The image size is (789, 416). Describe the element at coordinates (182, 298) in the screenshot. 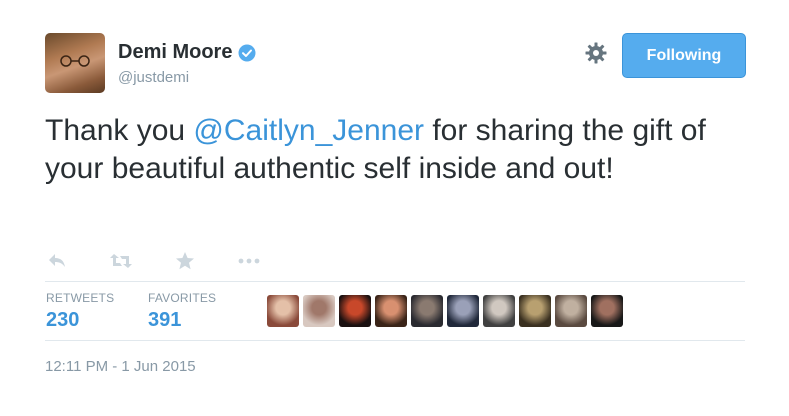

I see `favorites-label: FAVORITES` at that location.